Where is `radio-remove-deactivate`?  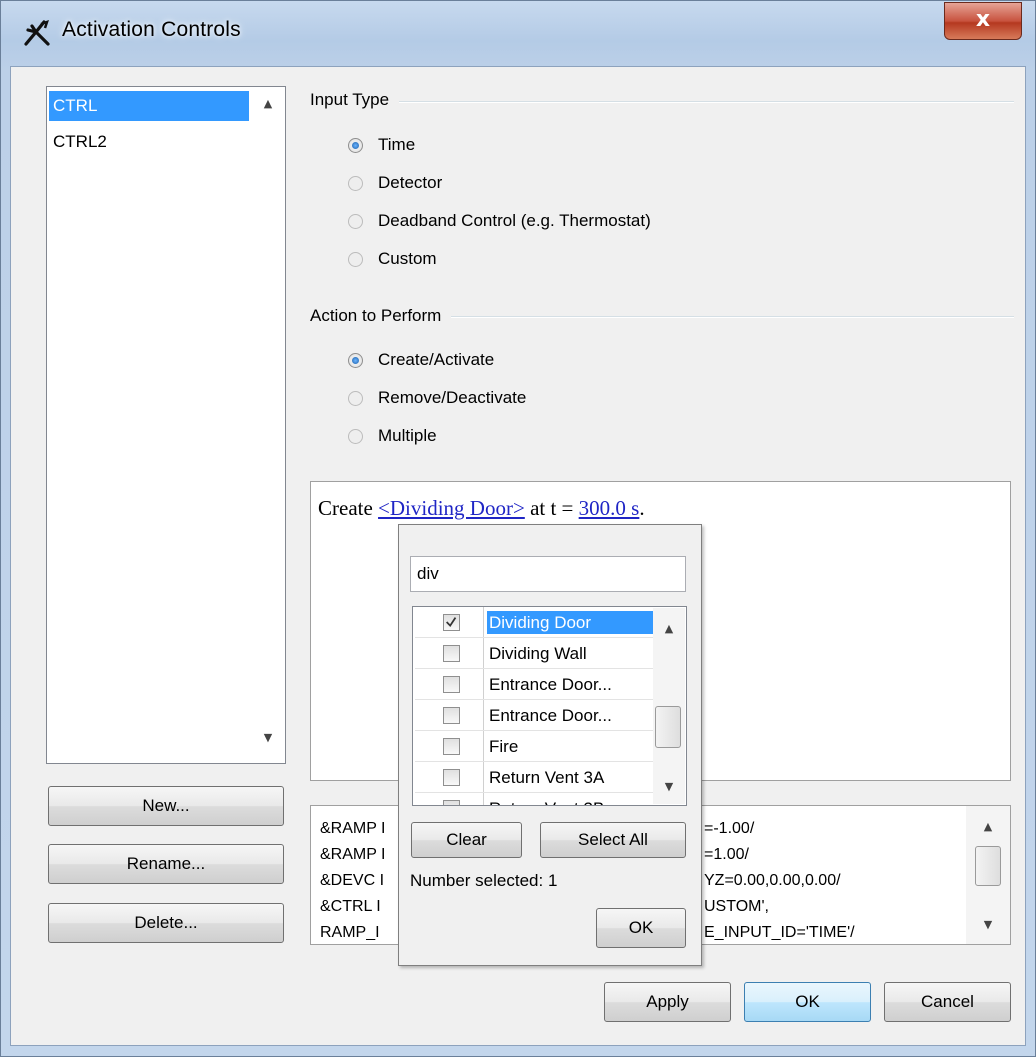
radio-remove-deactivate is located at coordinates (355, 398).